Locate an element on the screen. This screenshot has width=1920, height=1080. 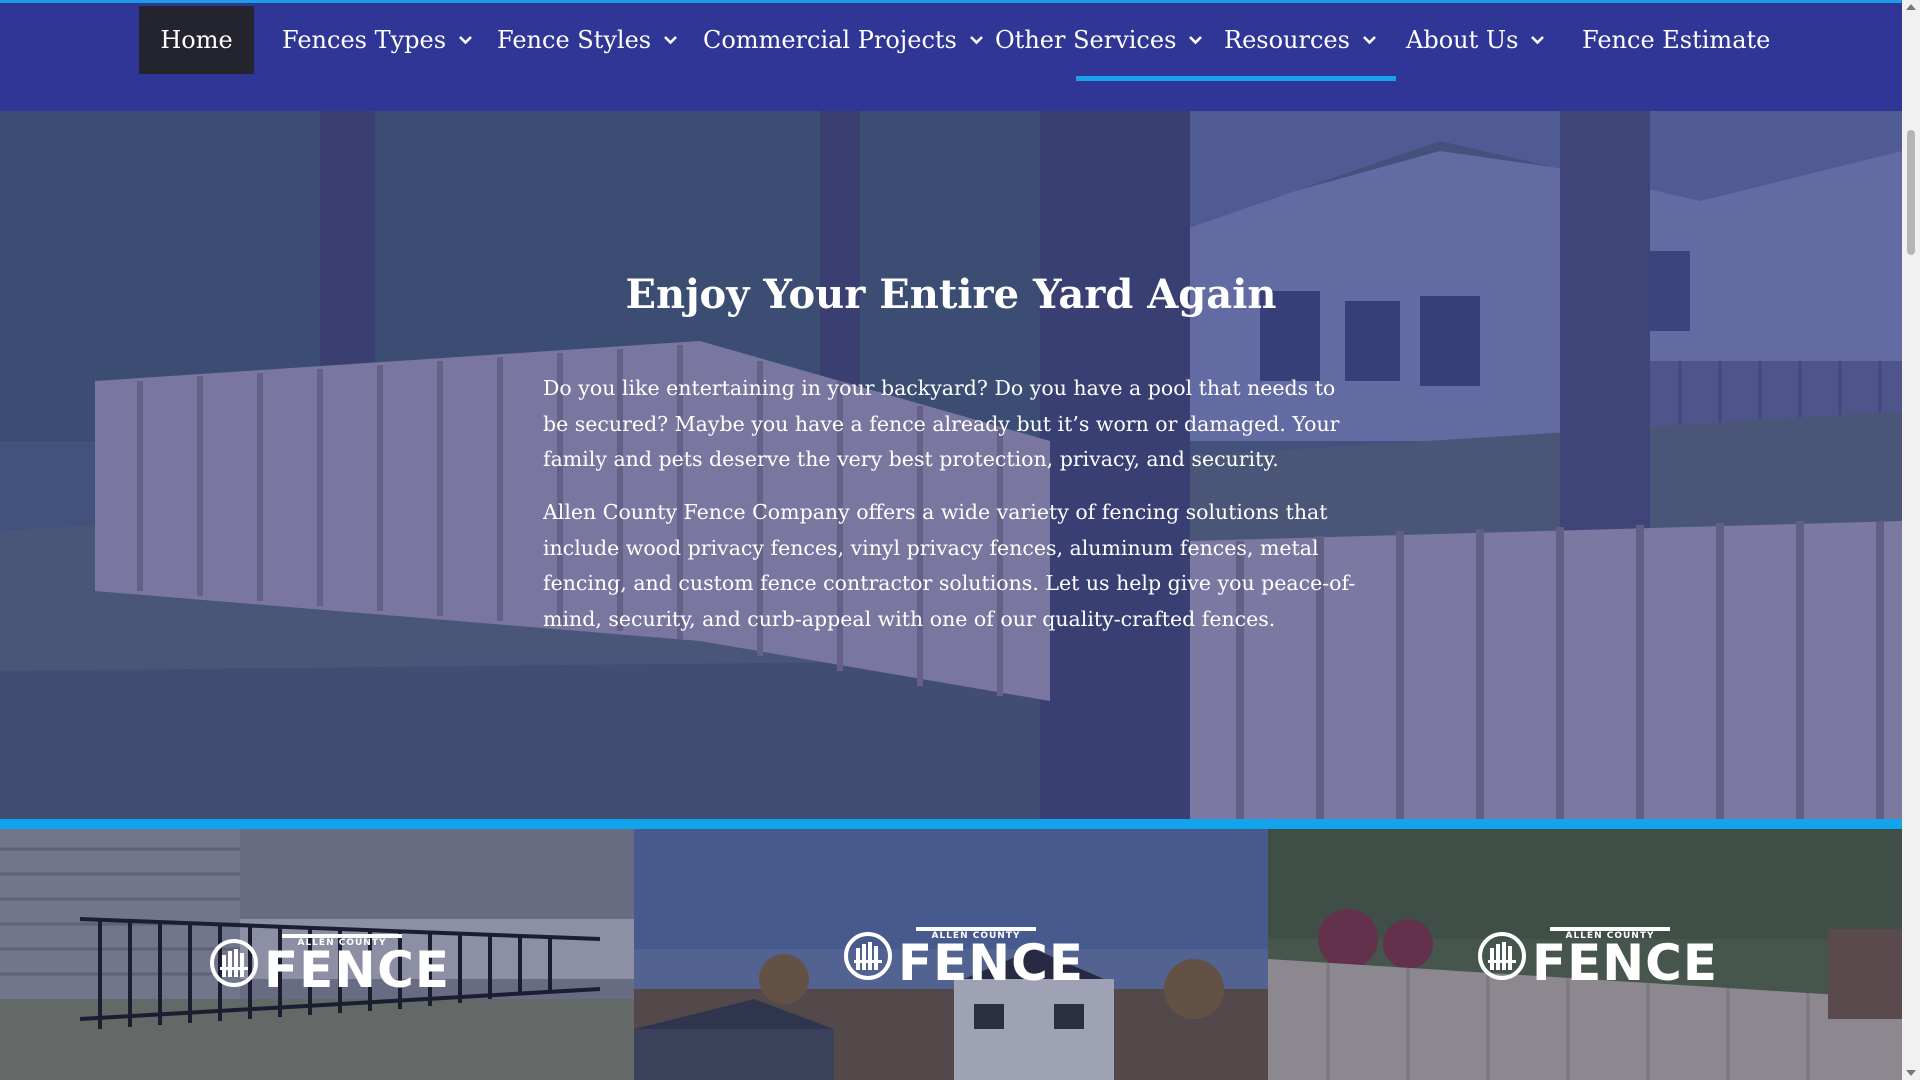
nav-item-label: Home is located at coordinates (196, 40).